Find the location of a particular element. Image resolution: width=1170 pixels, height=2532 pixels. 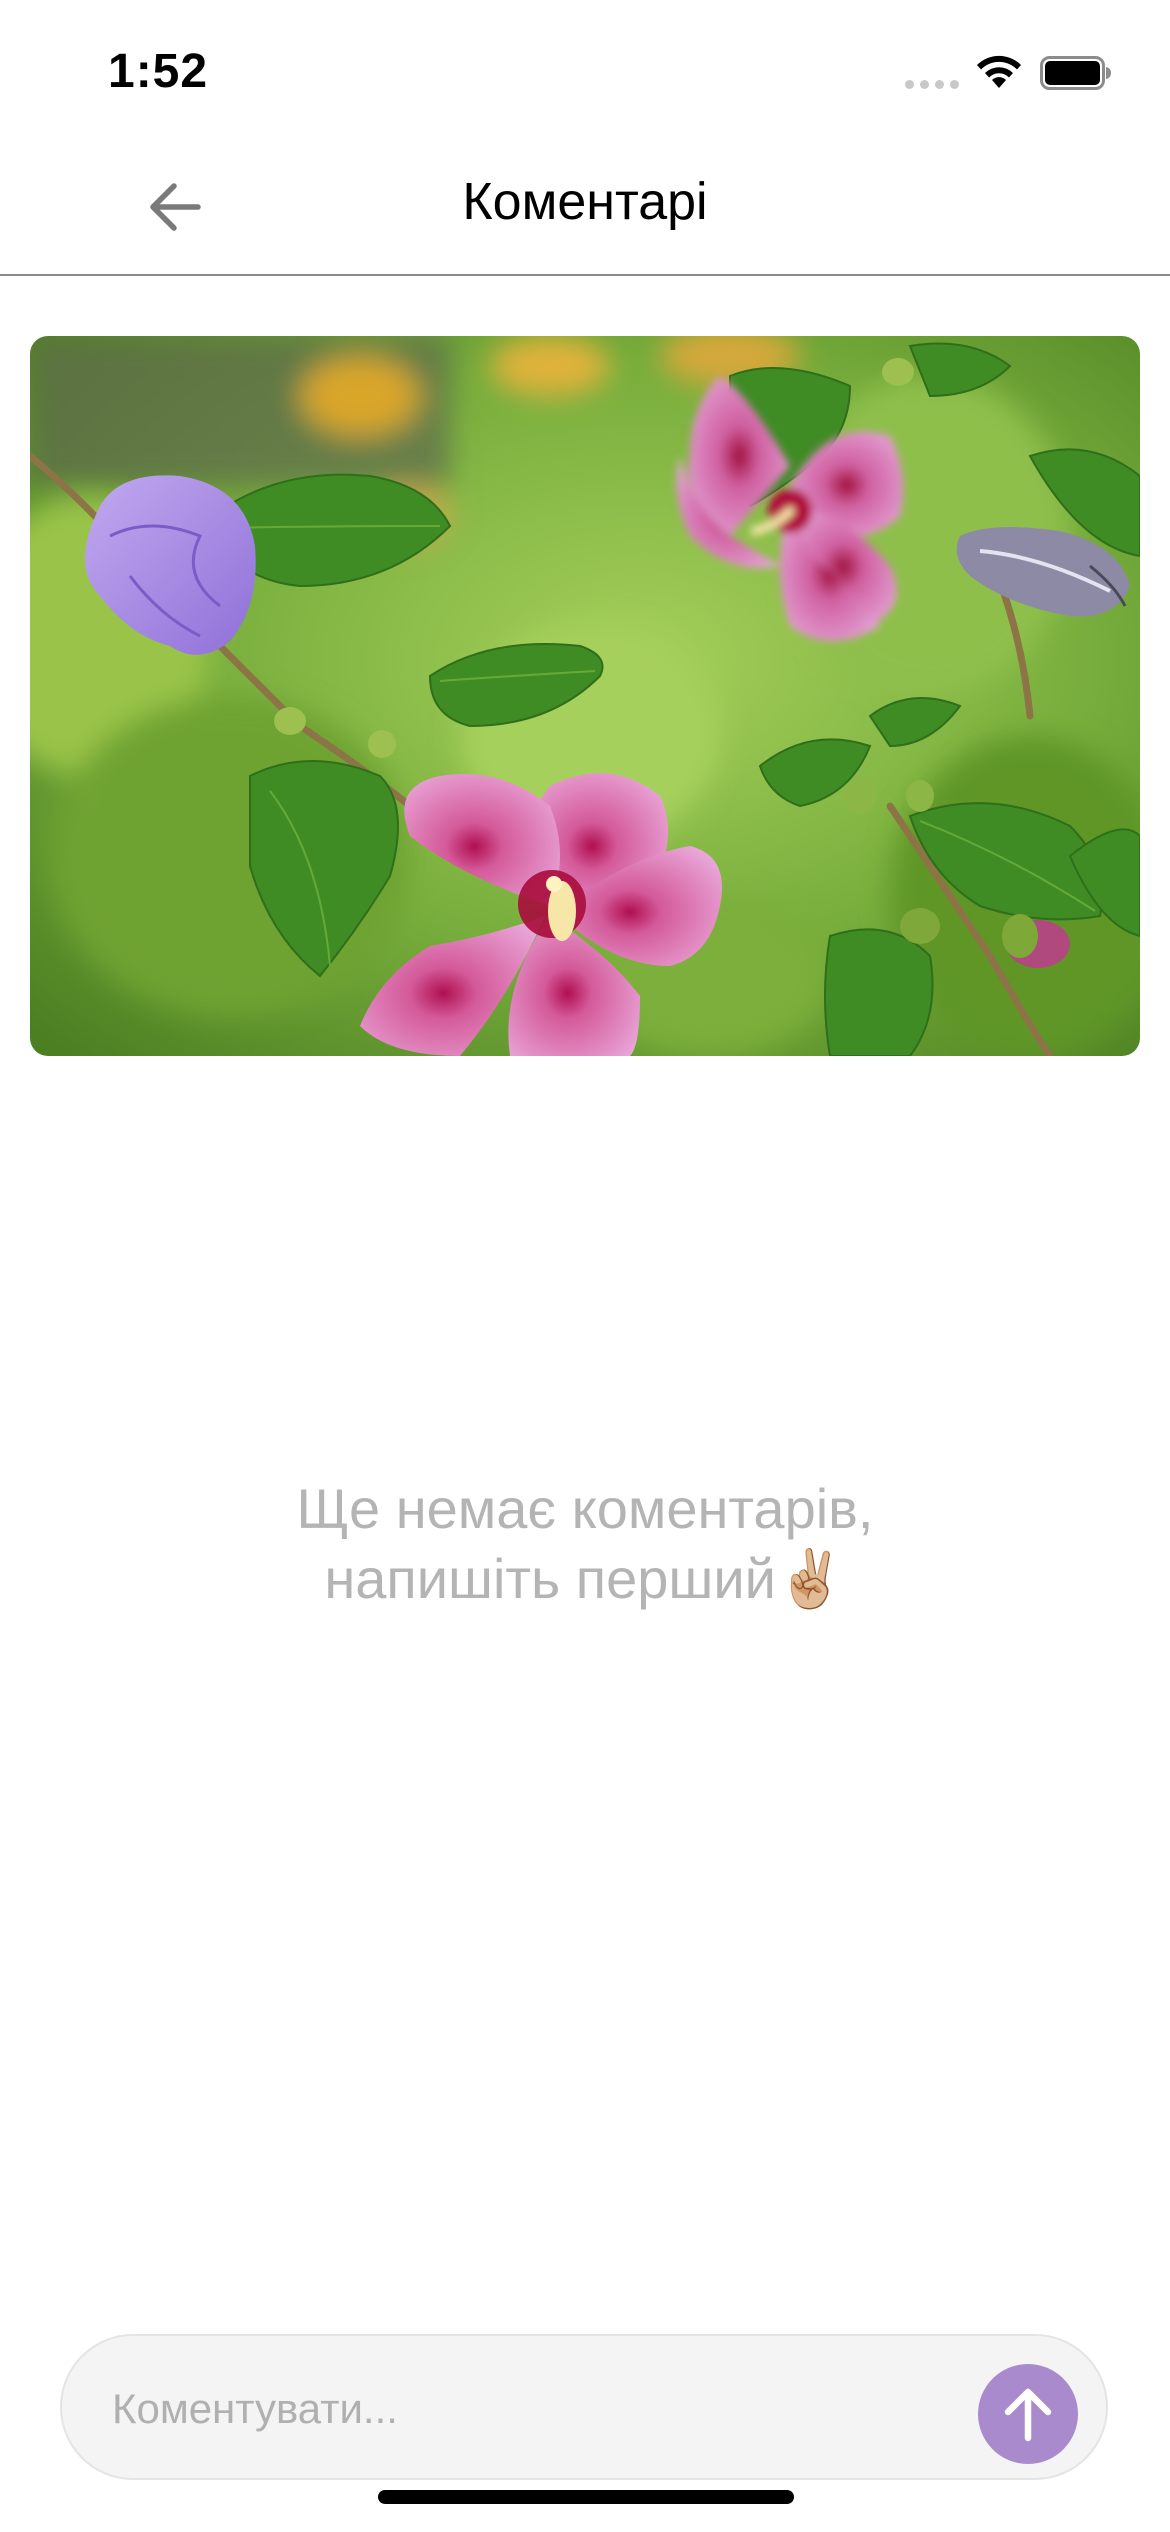

arrow-up-icon is located at coordinates (1028, 2415).